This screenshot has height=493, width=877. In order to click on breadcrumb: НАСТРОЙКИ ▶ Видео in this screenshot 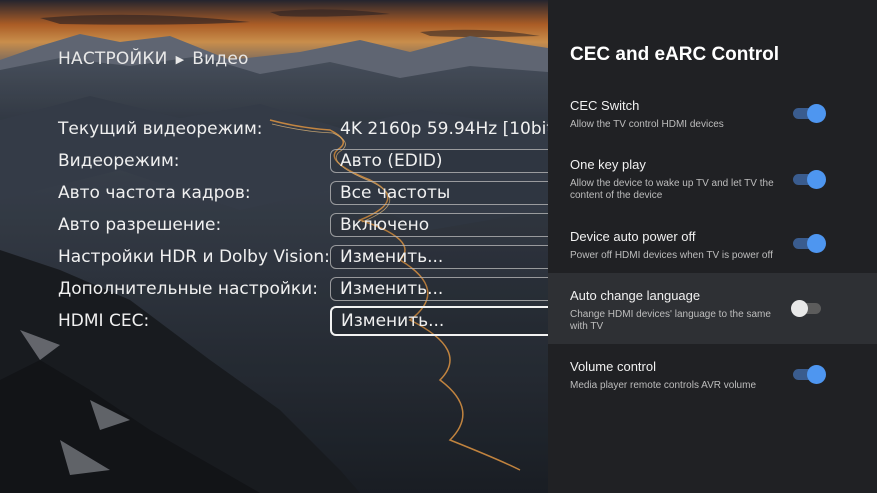, I will do `click(153, 59)`.